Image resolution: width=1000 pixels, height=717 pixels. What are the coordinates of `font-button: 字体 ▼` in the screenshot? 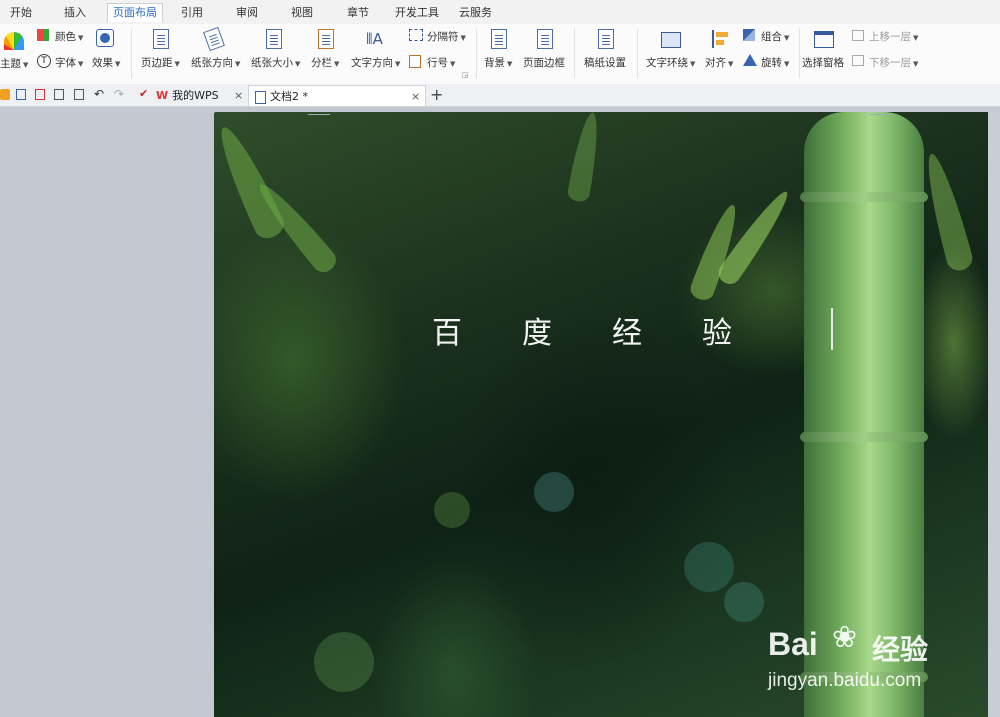 It's located at (69, 62).